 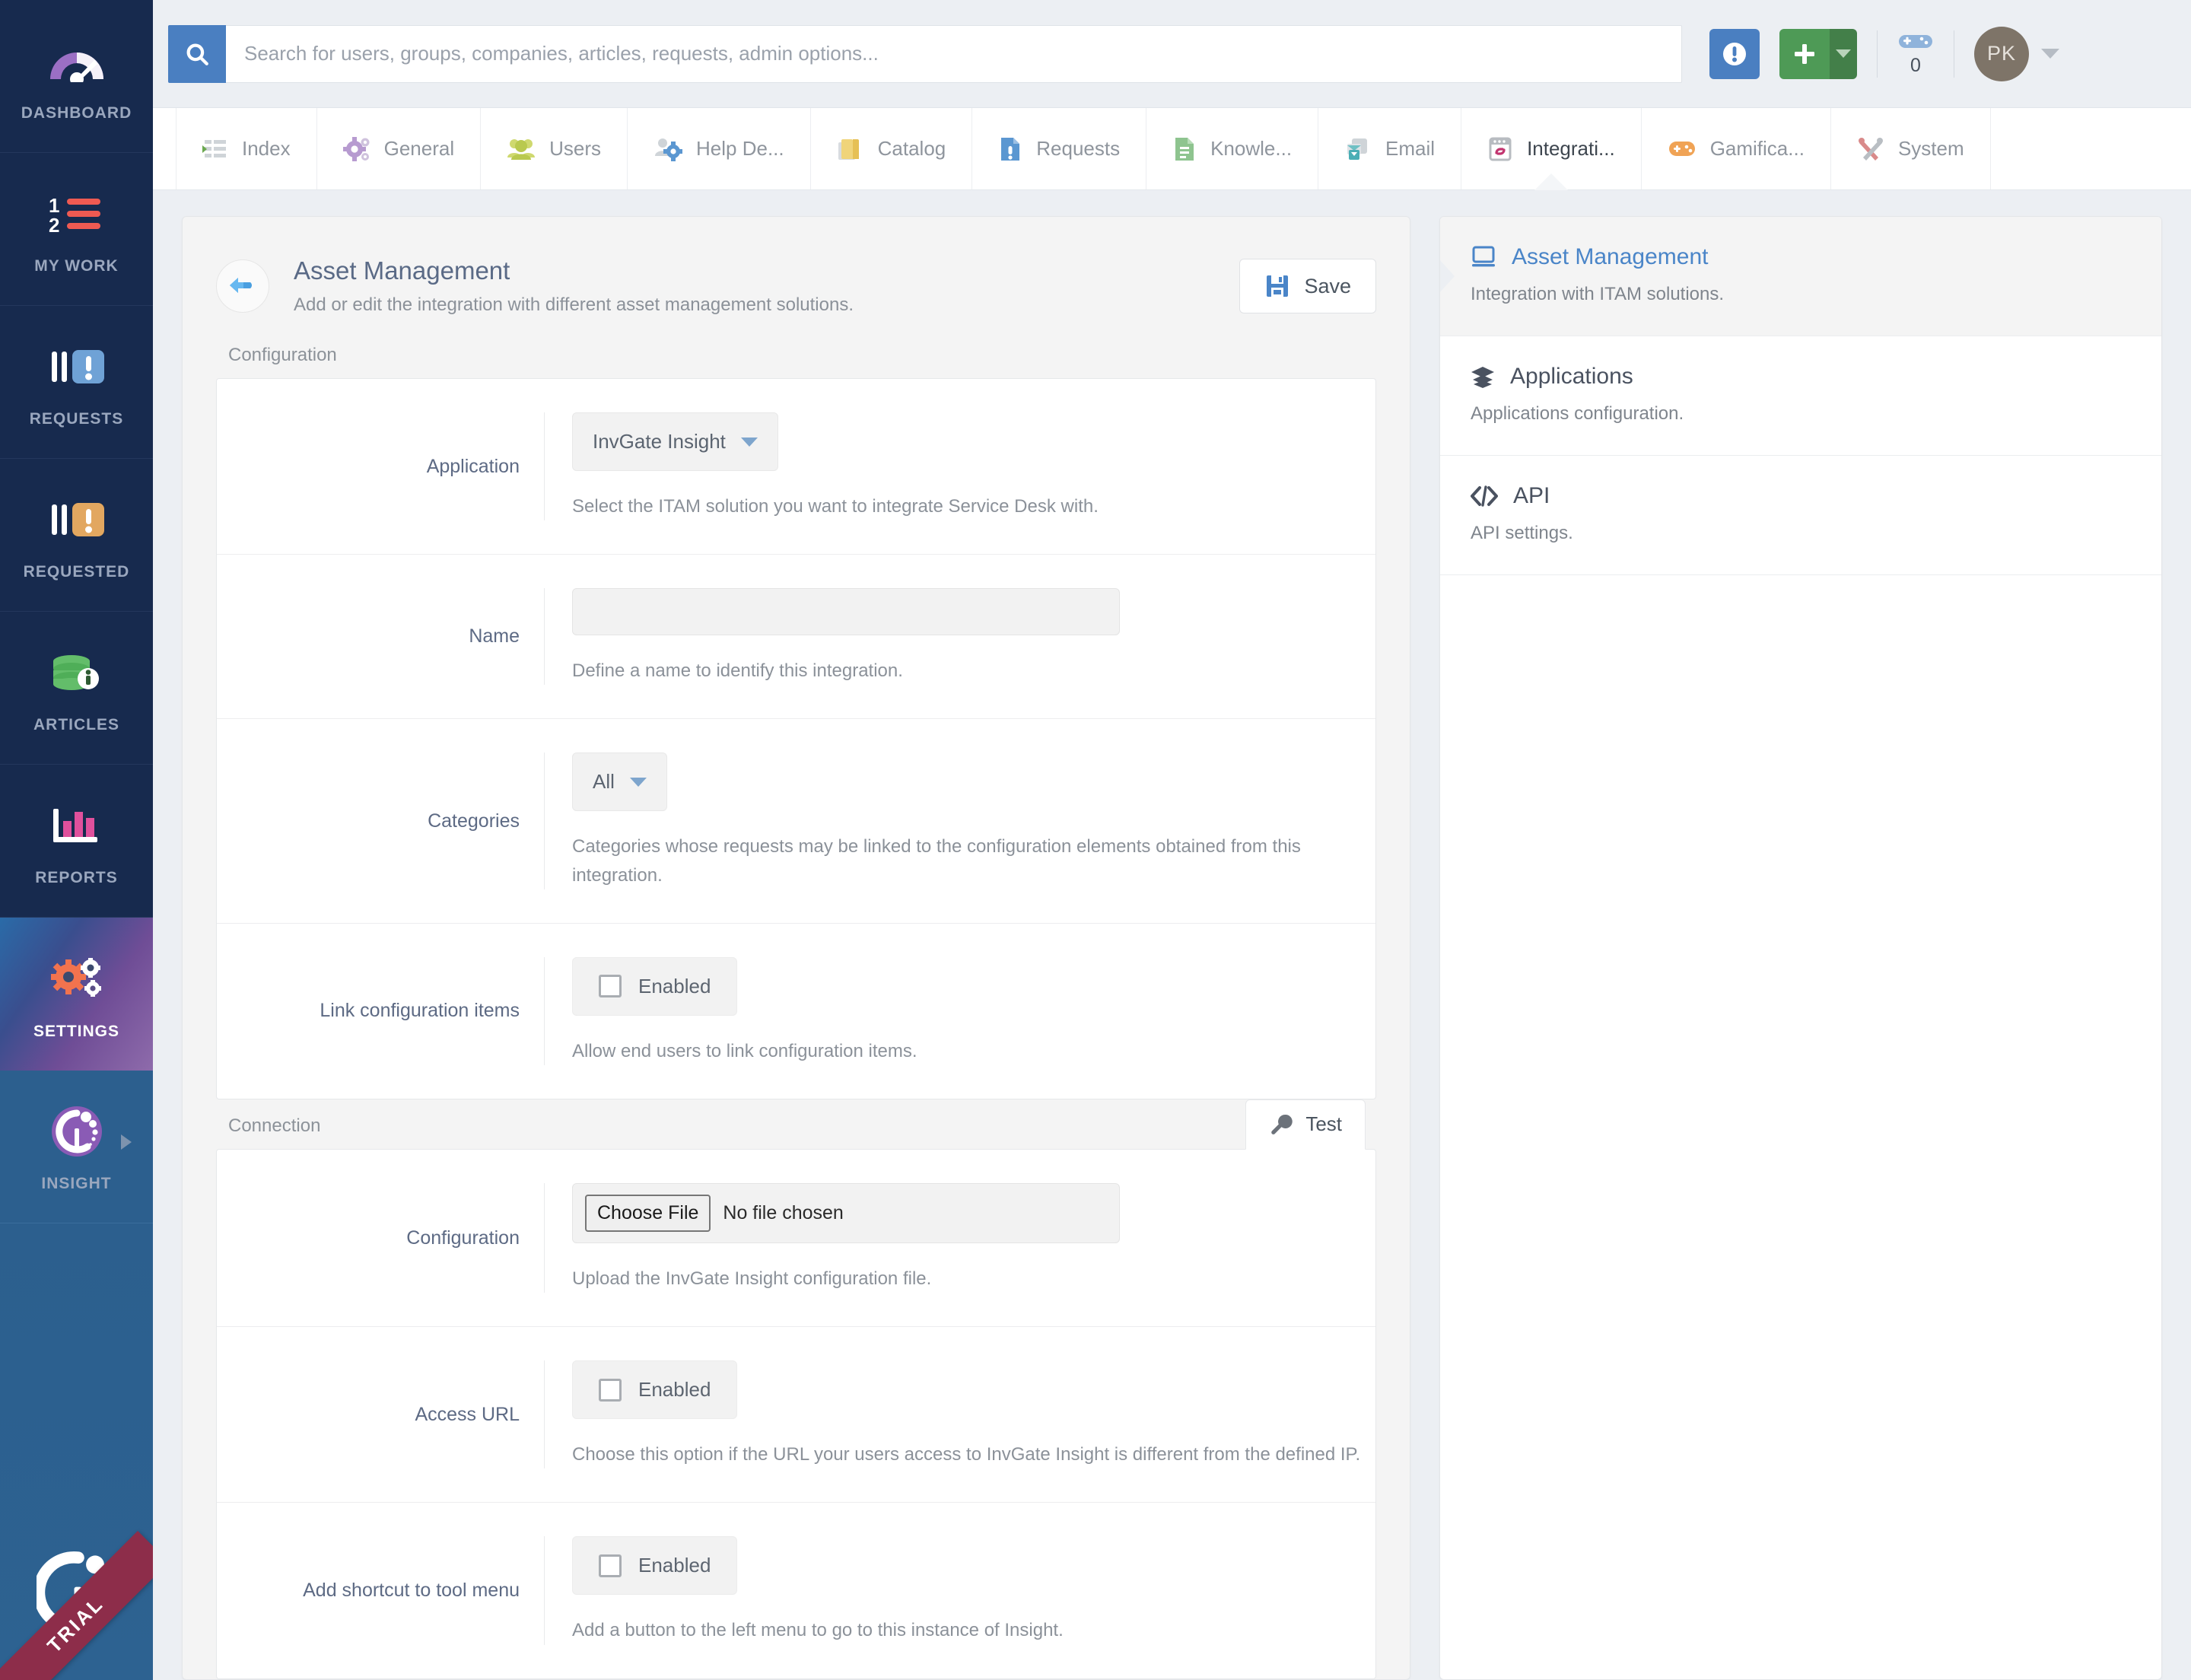 What do you see at coordinates (76, 535) in the screenshot?
I see `sidebar-item-requested: REQUESTED` at bounding box center [76, 535].